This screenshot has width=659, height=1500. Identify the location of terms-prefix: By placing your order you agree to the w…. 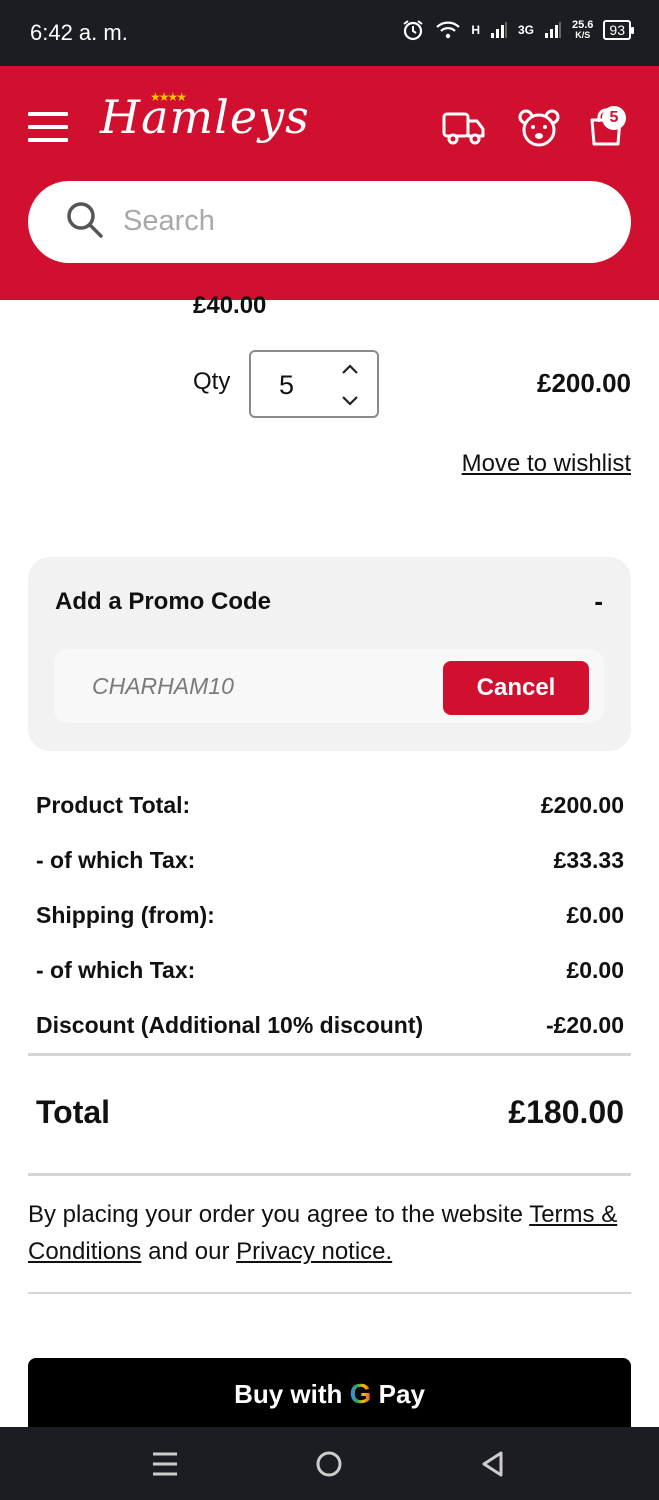
(279, 1214).